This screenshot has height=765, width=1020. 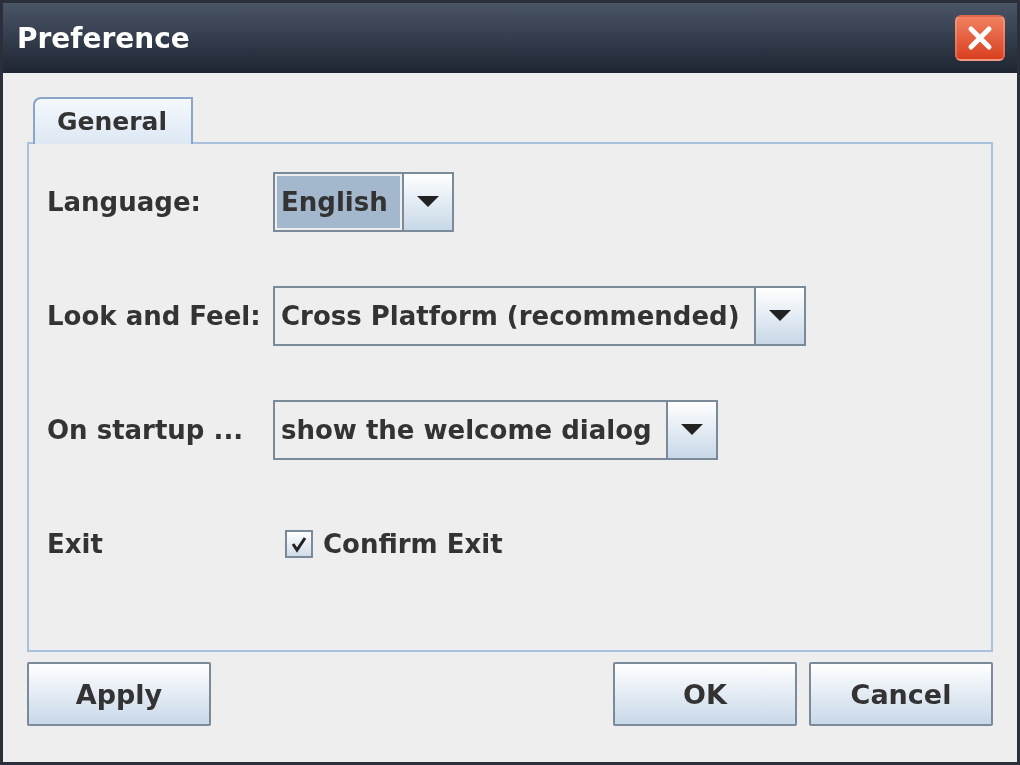 What do you see at coordinates (413, 544) in the screenshot?
I see `checkbox-label: Confirm Exit` at bounding box center [413, 544].